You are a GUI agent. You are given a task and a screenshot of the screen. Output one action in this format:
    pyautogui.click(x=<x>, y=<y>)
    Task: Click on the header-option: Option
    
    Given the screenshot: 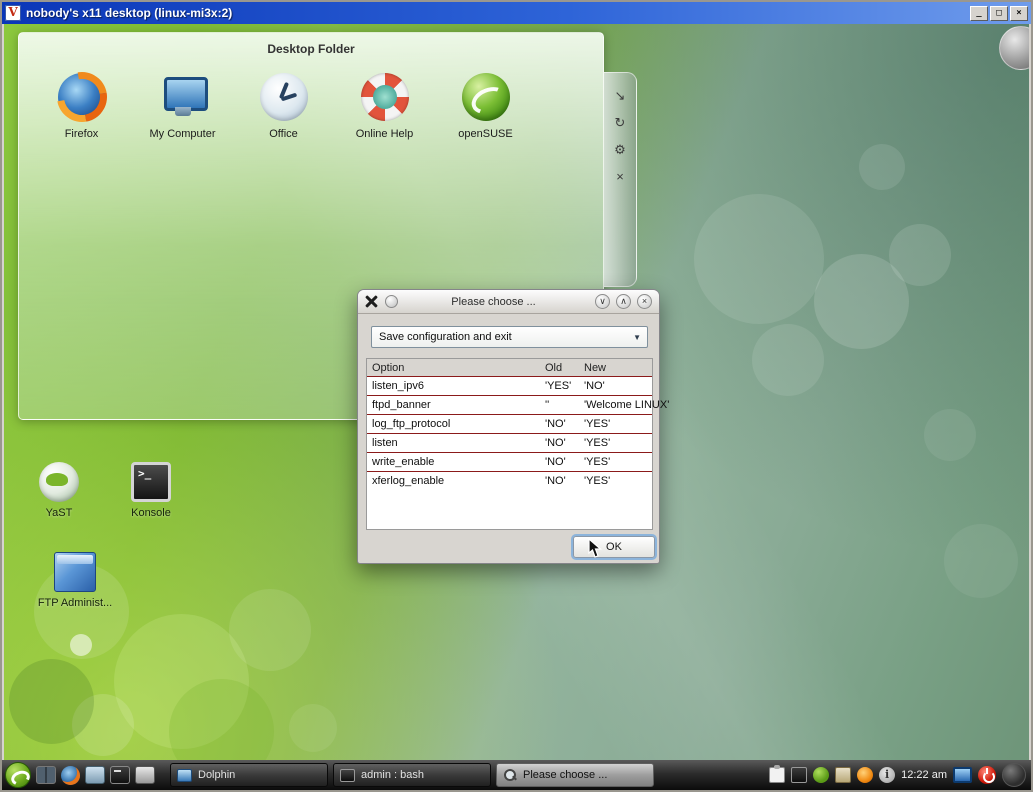 What is the action you would take?
    pyautogui.click(x=388, y=368)
    